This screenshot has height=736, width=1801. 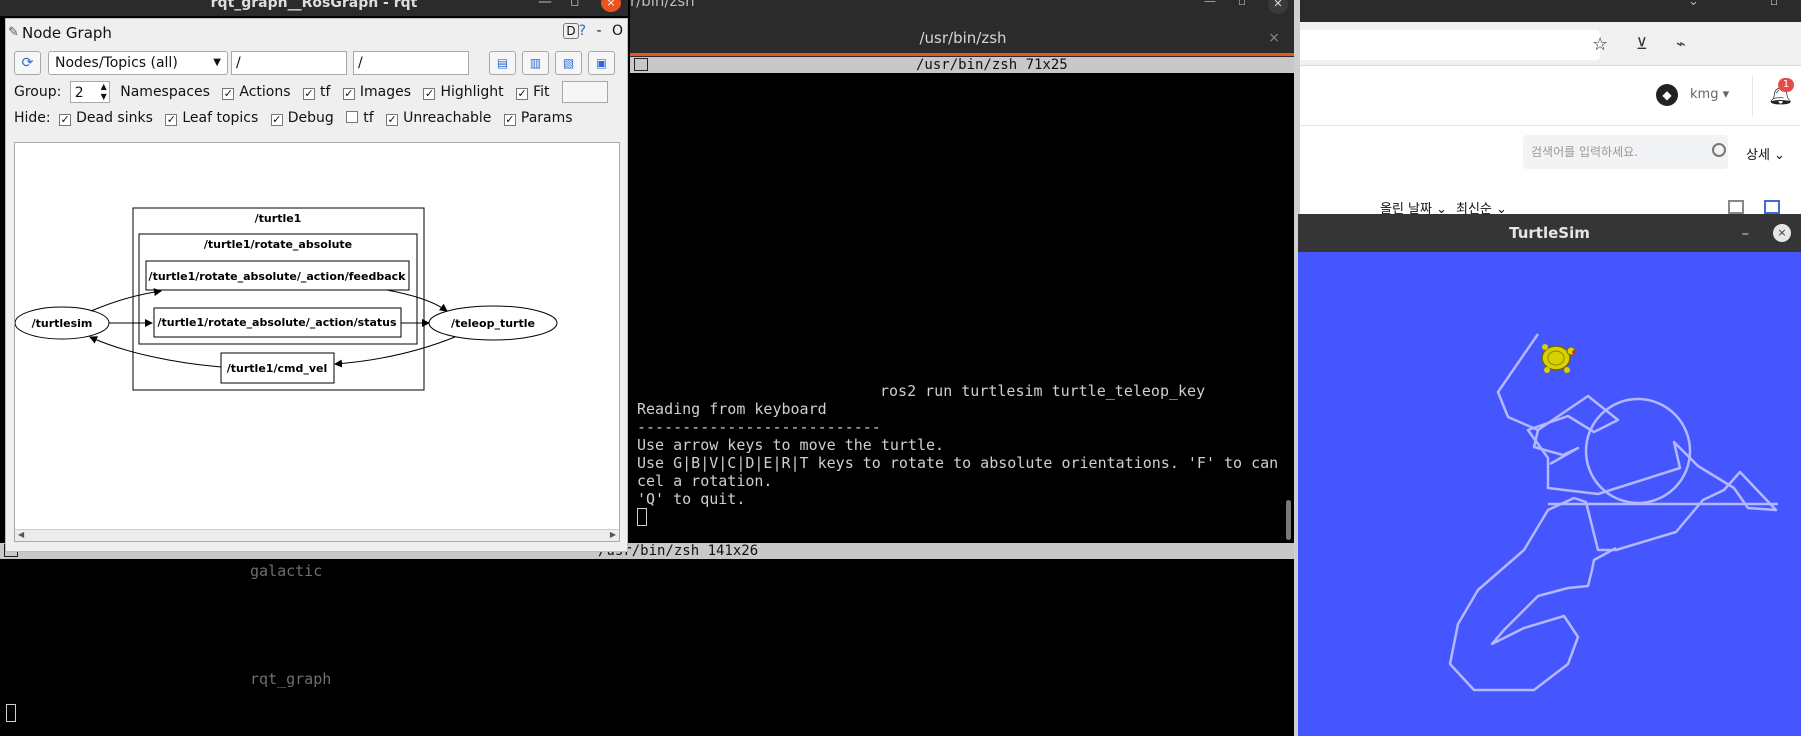 What do you see at coordinates (1450, 45) in the screenshot?
I see `address-bar` at bounding box center [1450, 45].